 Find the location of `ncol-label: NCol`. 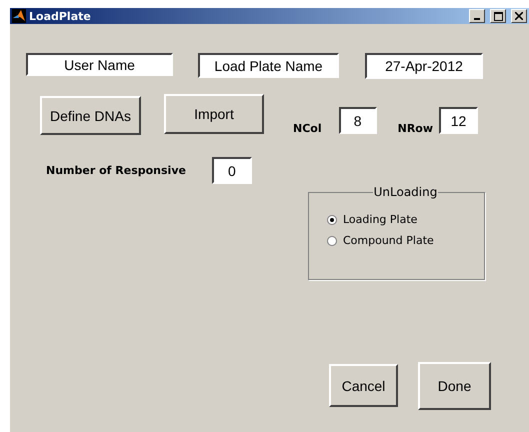

ncol-label: NCol is located at coordinates (307, 128).